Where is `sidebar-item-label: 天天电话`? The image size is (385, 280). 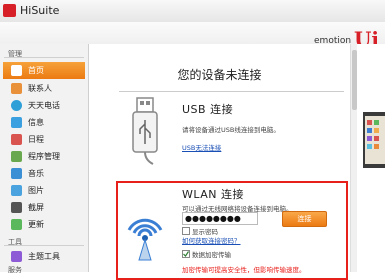 sidebar-item-label: 天天电话 is located at coordinates (44, 105).